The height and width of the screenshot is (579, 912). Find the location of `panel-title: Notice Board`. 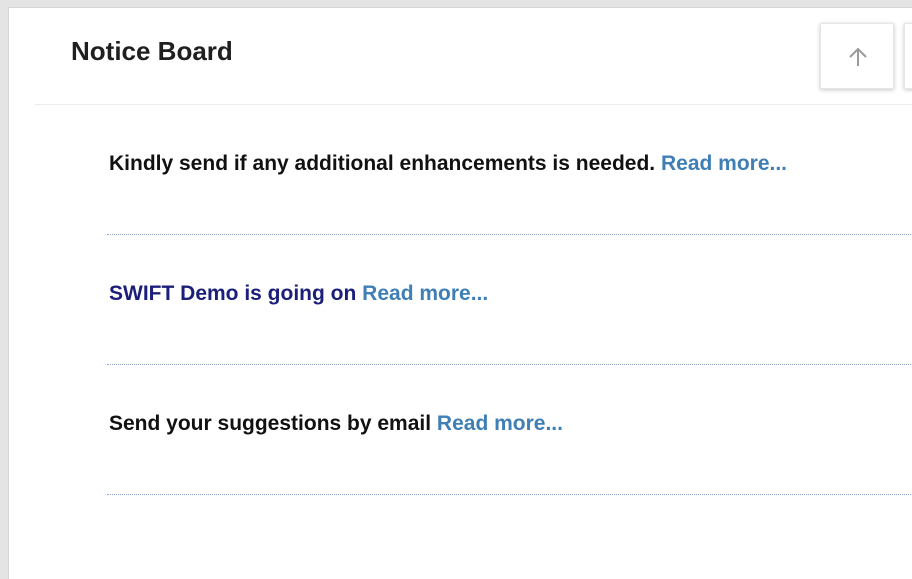

panel-title: Notice Board is located at coordinates (152, 51).